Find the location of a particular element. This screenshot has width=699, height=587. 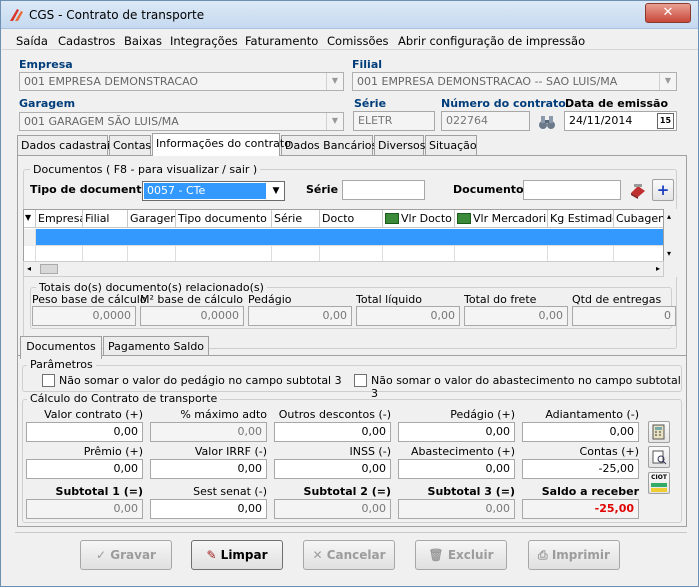

subtotal1-field: 0,00 is located at coordinates (84, 509).